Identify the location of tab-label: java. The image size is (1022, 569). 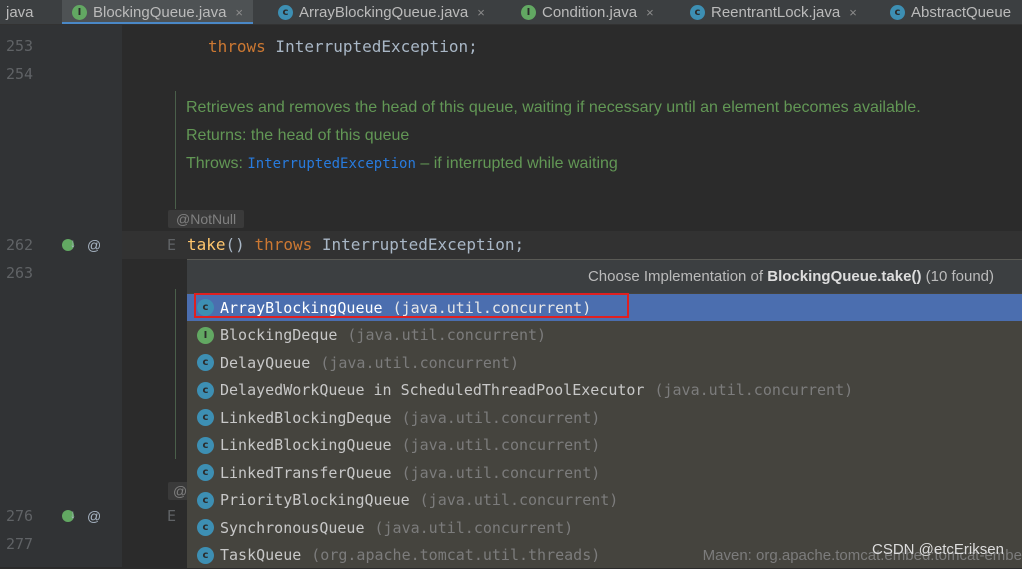
(20, 12).